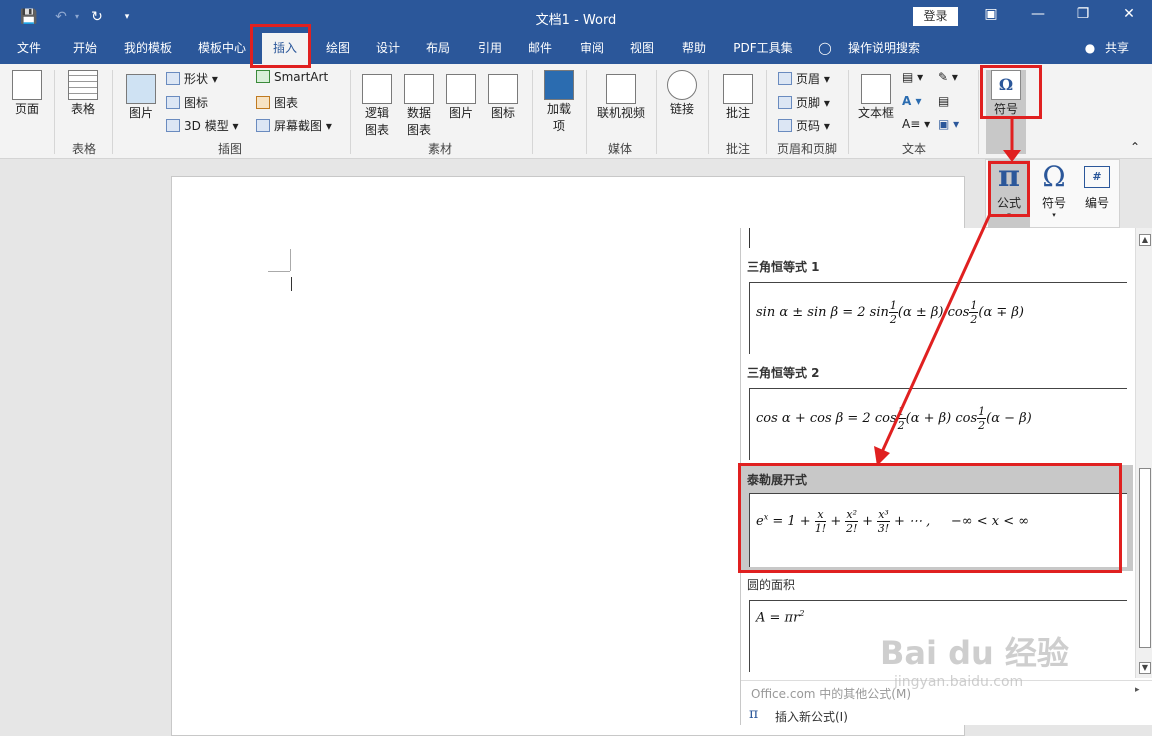  I want to click on watermark-brand: Bai du 经验, so click(974, 653).